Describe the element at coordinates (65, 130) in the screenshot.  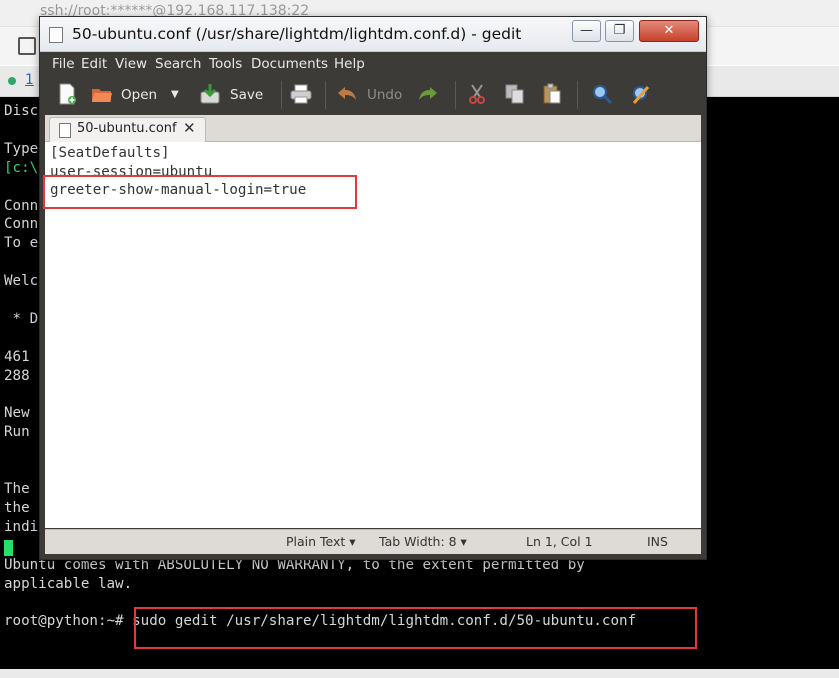
I see `text-file-icon` at that location.